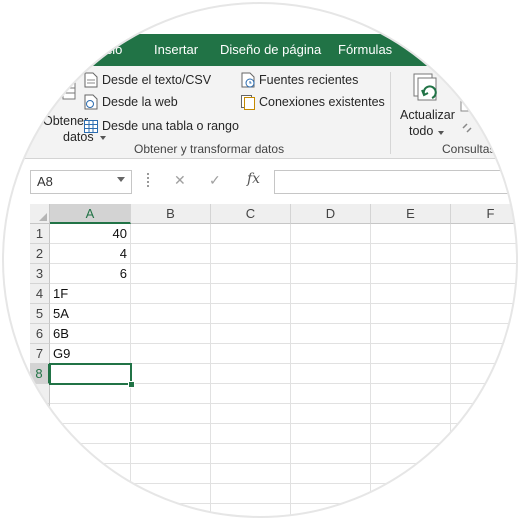 This screenshot has width=520, height=520. Describe the element at coordinates (90, 494) in the screenshot. I see `cell-a14` at that location.